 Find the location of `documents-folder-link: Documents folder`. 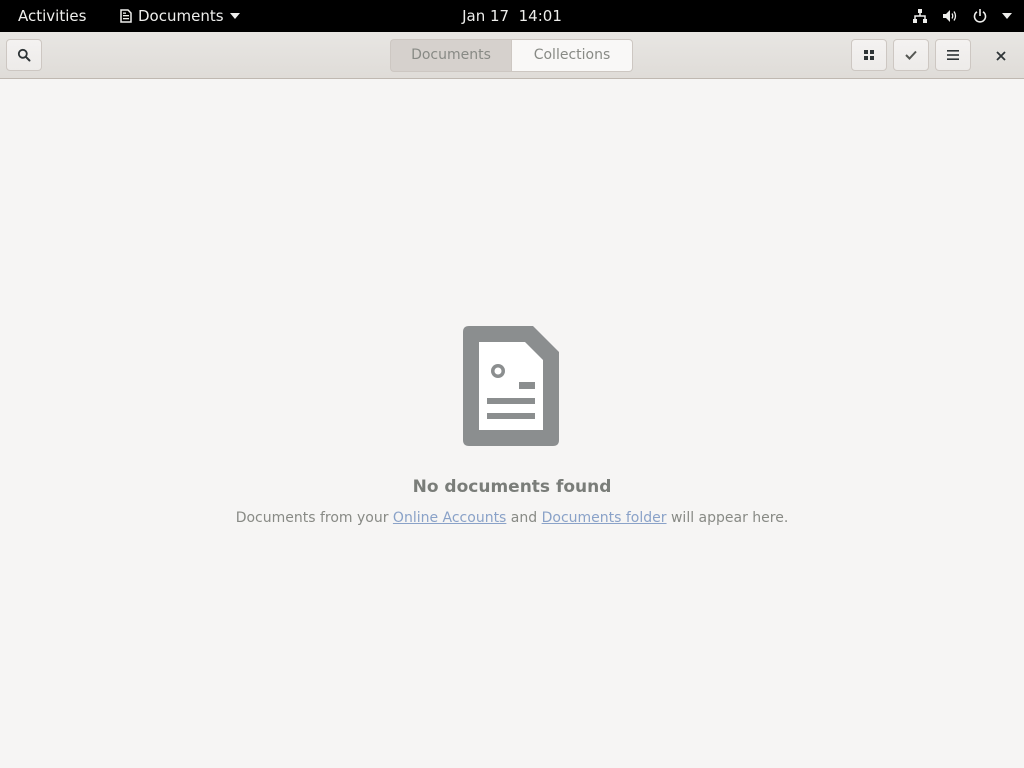

documents-folder-link: Documents folder is located at coordinates (604, 518).